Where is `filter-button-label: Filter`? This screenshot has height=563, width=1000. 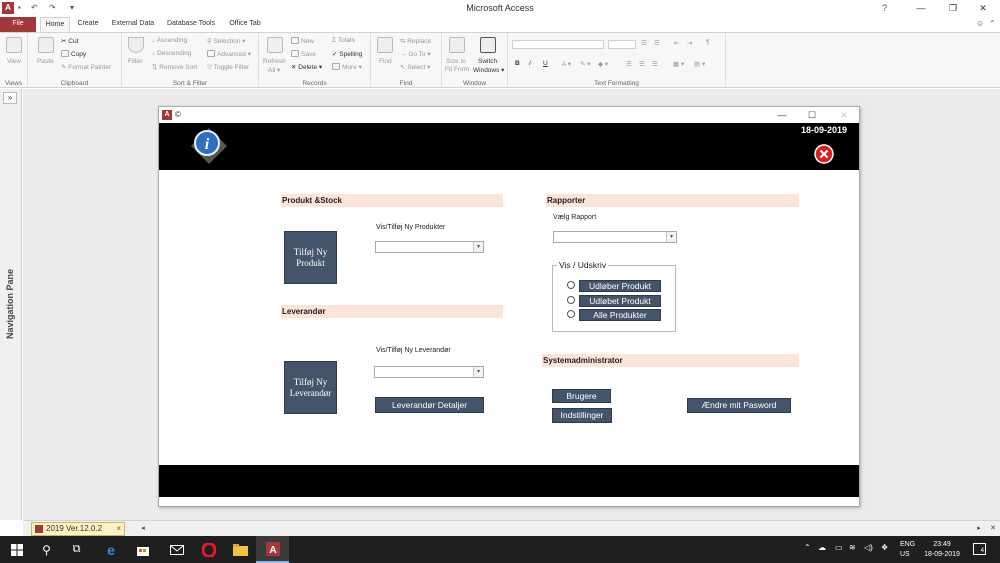 filter-button-label: Filter is located at coordinates (135, 61).